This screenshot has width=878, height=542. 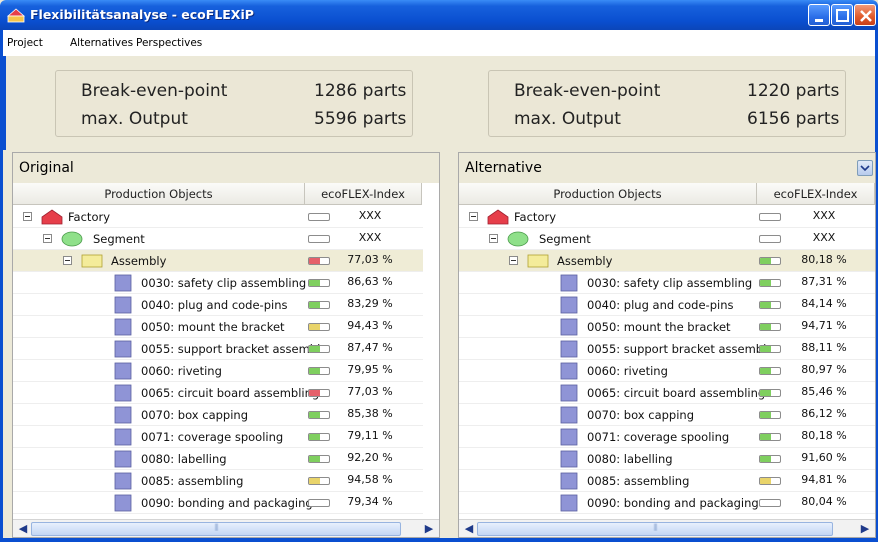 What do you see at coordinates (16, 15) in the screenshot?
I see `app-icon` at bounding box center [16, 15].